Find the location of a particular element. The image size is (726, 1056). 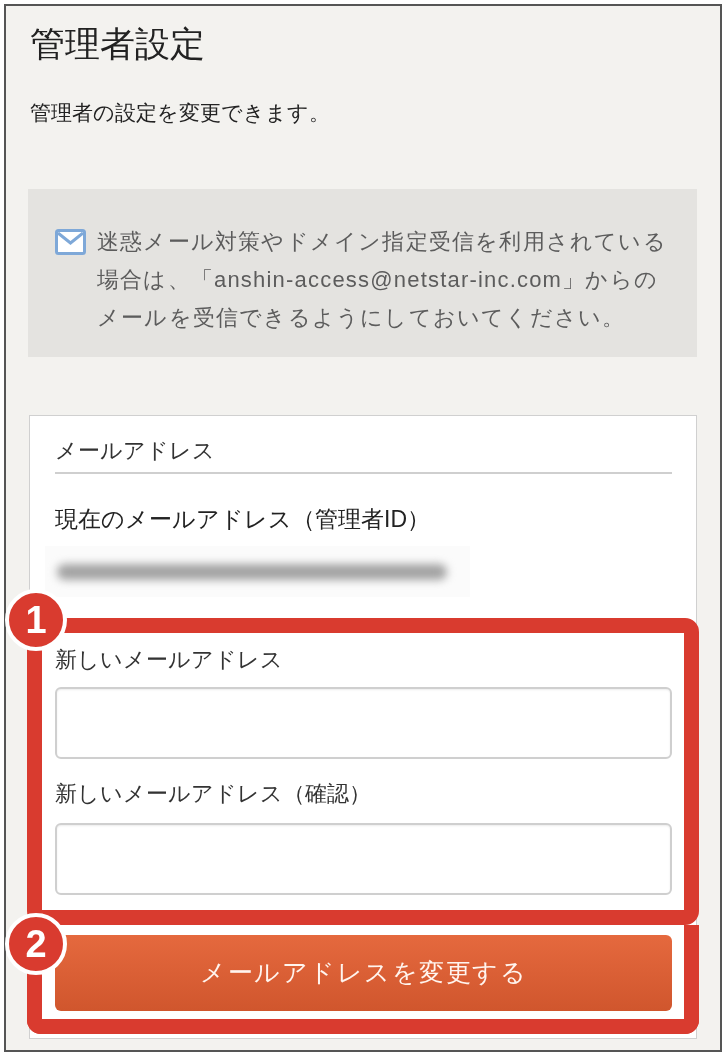

mail-icon is located at coordinates (70, 242).